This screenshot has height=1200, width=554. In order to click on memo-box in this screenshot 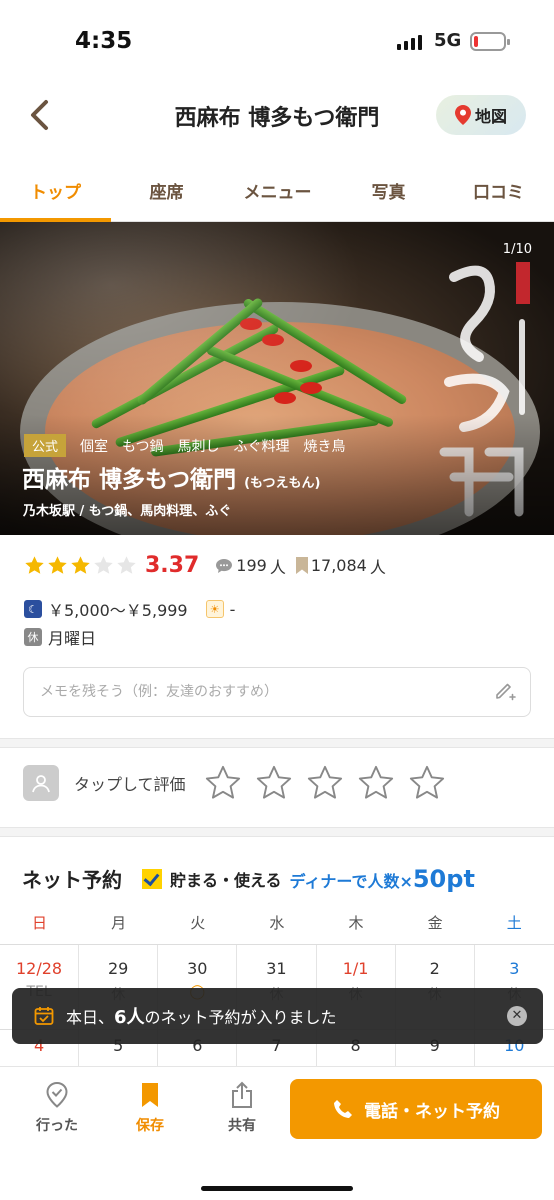, I will do `click(277, 692)`.